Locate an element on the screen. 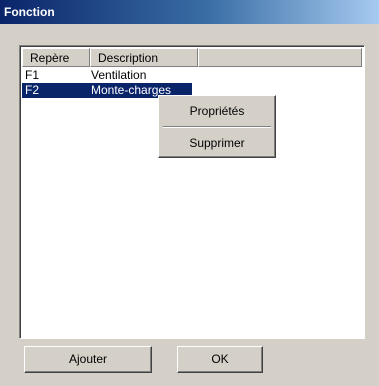 This screenshot has height=386, width=379. add-button: Ajouter is located at coordinates (88, 359).